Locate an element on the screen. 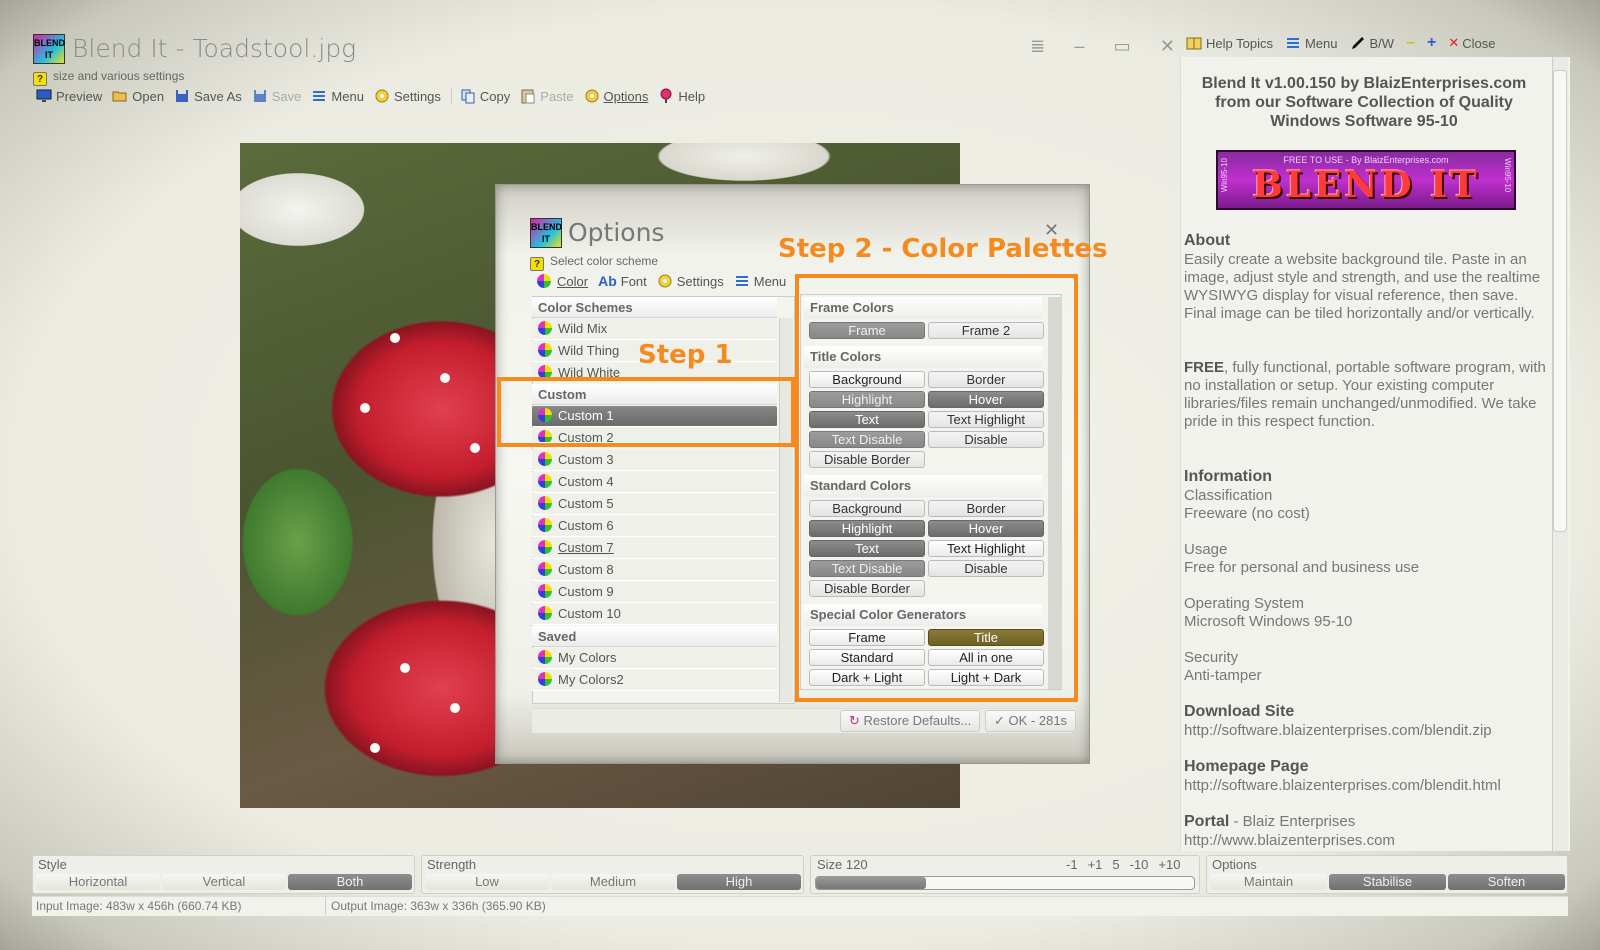 The height and width of the screenshot is (950, 1600). list-item: My Colors2 is located at coordinates (654, 680).